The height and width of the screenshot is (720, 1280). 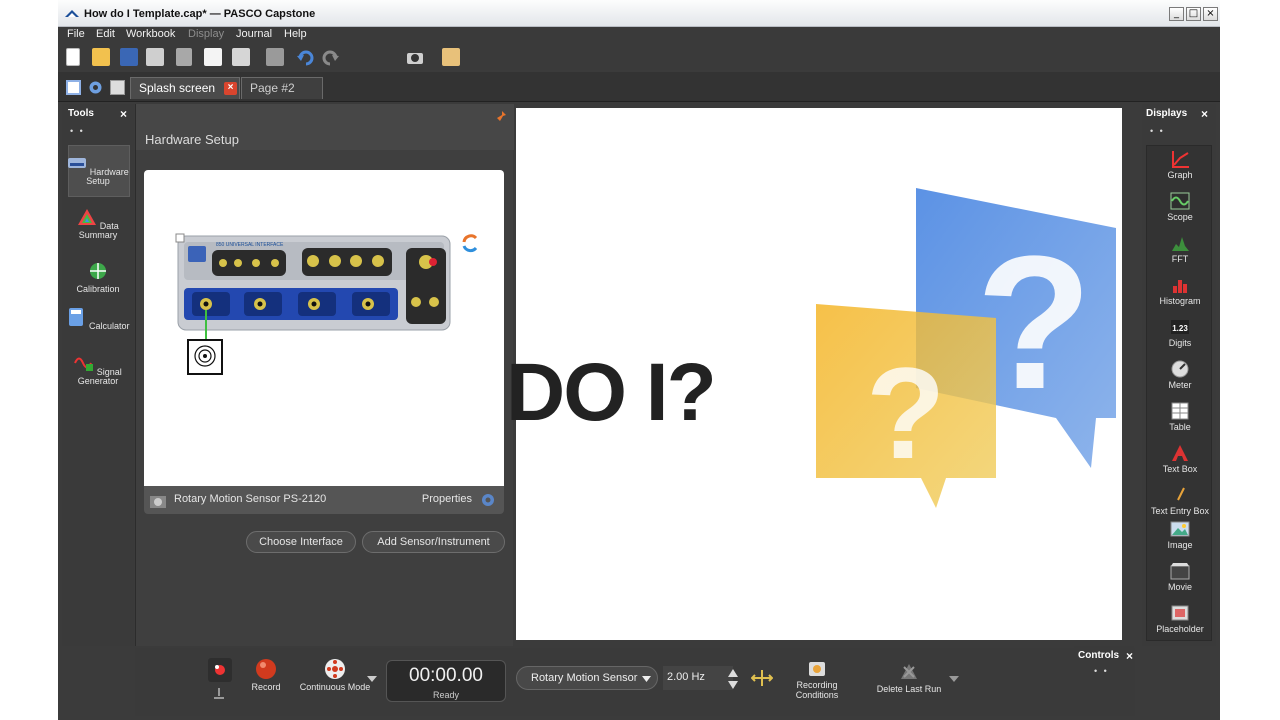 What do you see at coordinates (1204, 114) in the screenshot?
I see `displays-close-icon: ×` at bounding box center [1204, 114].